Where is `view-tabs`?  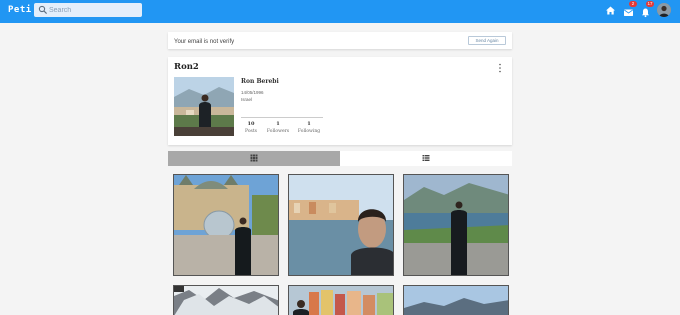 view-tabs is located at coordinates (340, 158).